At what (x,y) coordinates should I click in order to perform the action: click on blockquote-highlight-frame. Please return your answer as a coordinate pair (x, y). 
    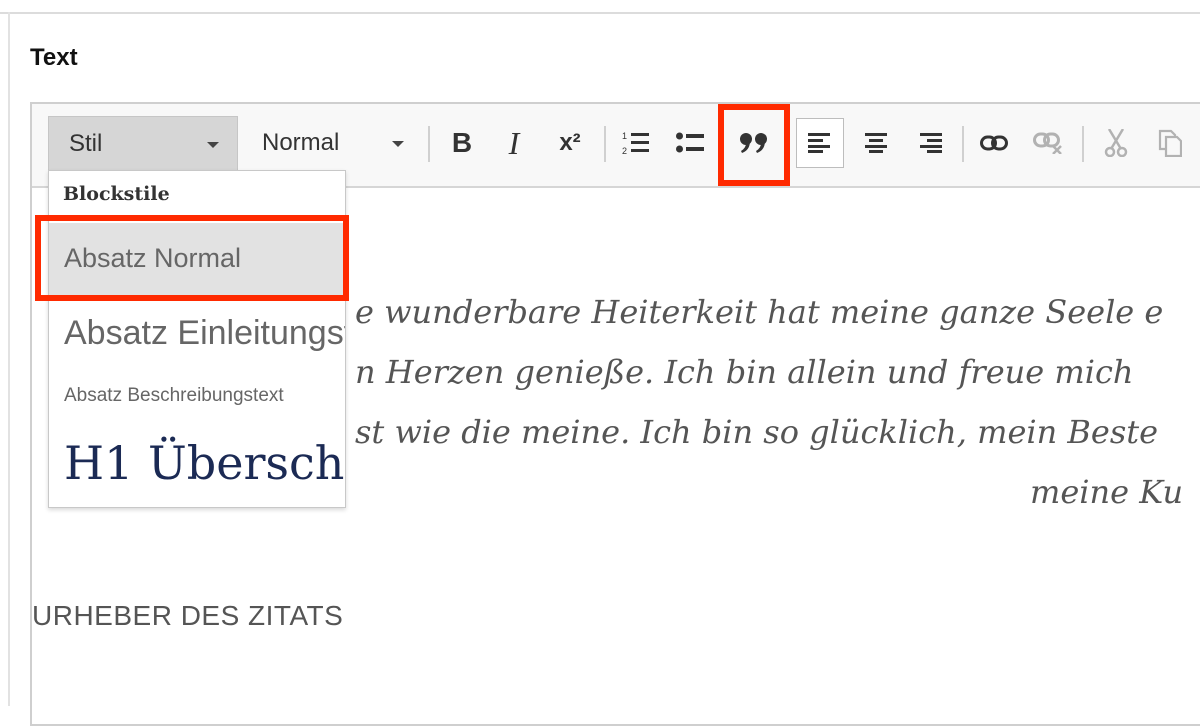
    Looking at the image, I should click on (754, 145).